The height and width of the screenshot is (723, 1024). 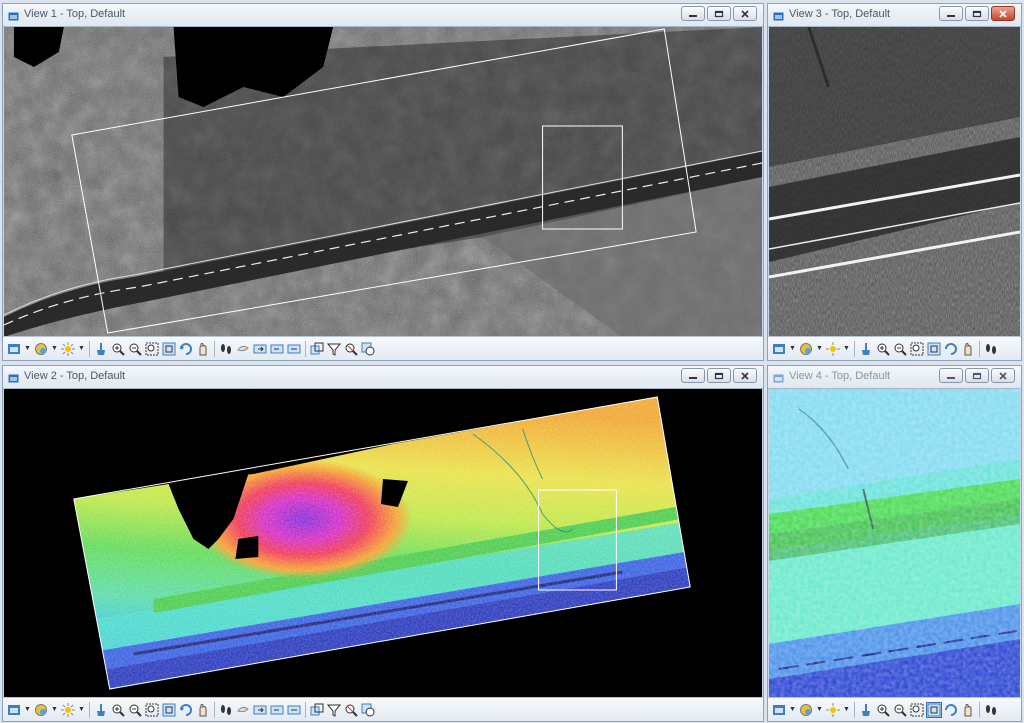 I want to click on view-2-titlebar: View 2 - Top, Default, so click(x=383, y=377).